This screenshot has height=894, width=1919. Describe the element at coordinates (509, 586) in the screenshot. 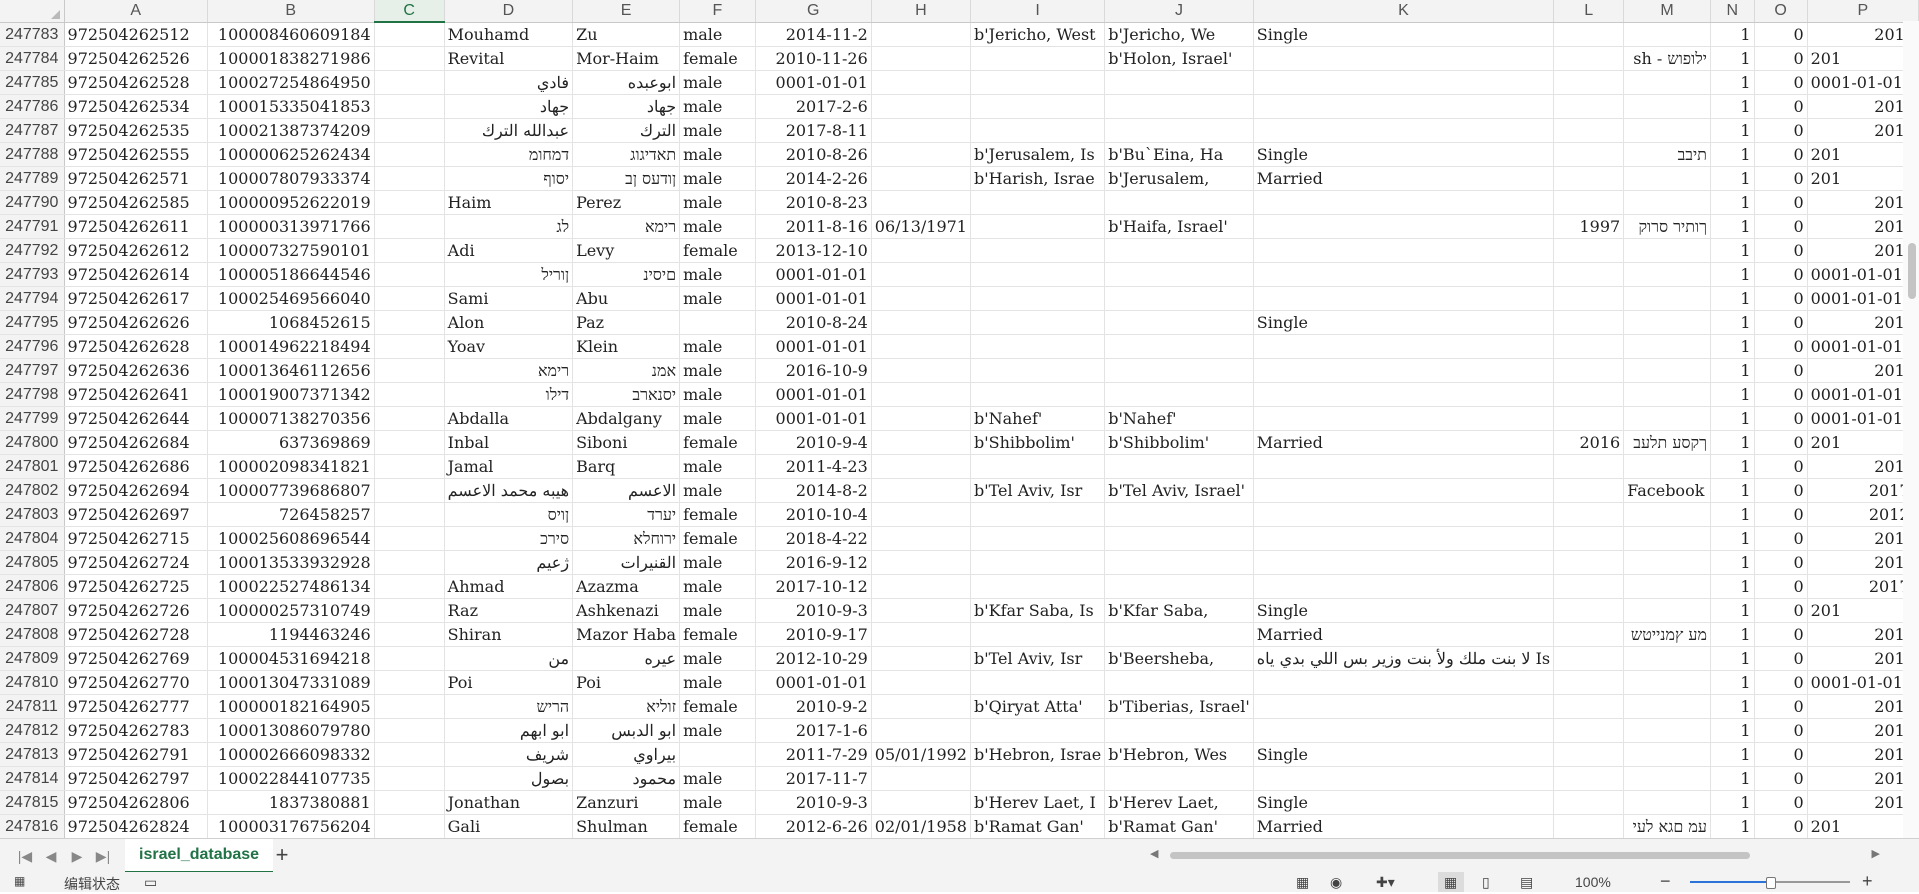

I see `cell-d: Ahmad` at that location.